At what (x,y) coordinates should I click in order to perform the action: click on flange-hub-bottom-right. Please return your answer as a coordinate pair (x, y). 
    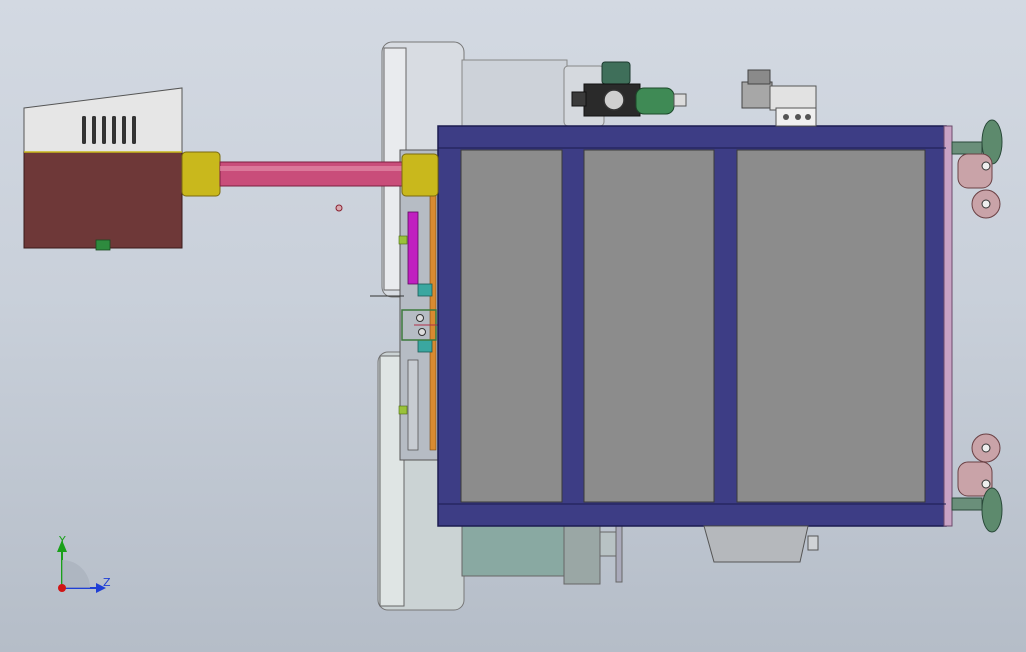
    Looking at the image, I should click on (582, 553).